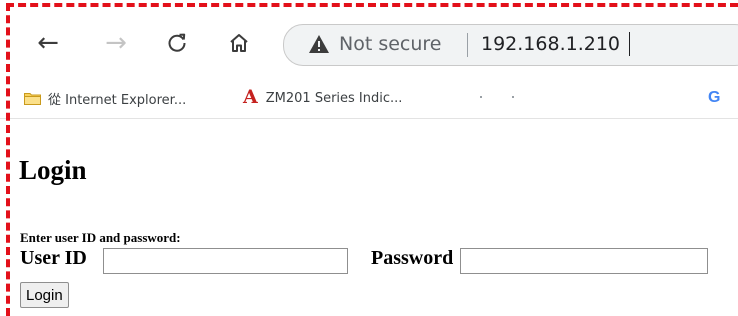 The width and height of the screenshot is (738, 316). Describe the element at coordinates (584, 261) in the screenshot. I see `password-field` at that location.